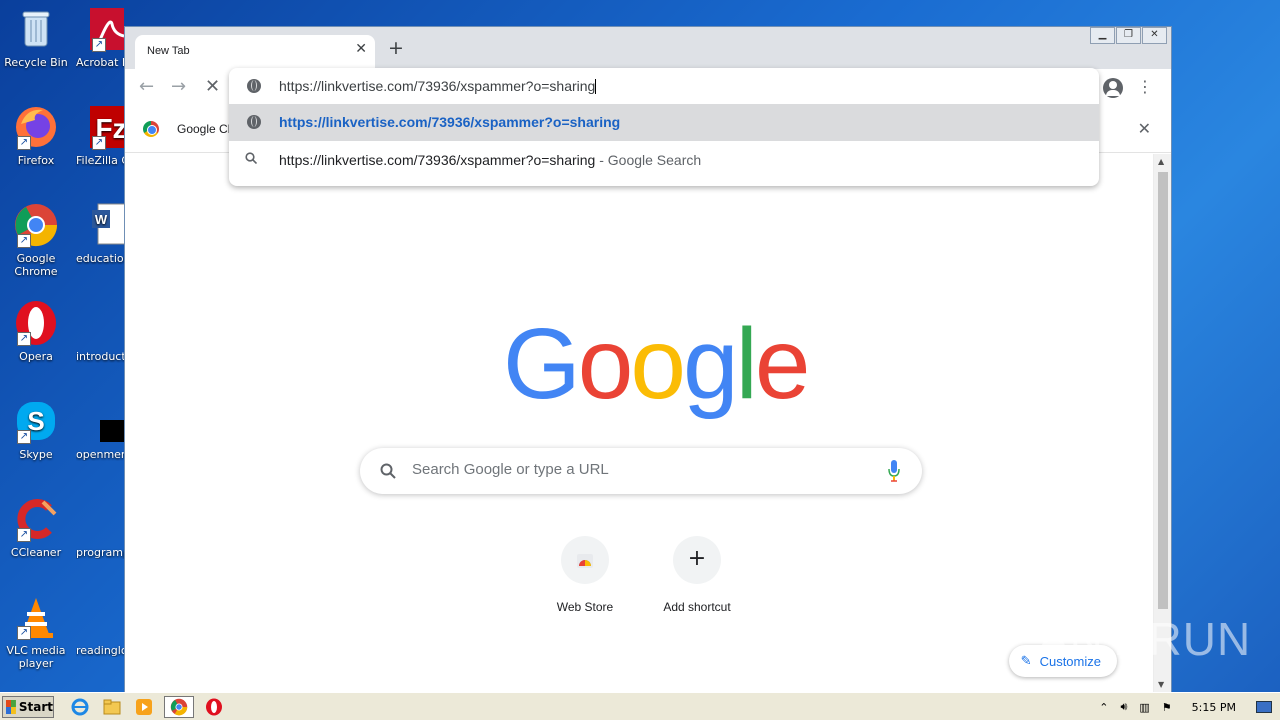  I want to click on filezilla-icon: Fz ↗, so click(106, 127).